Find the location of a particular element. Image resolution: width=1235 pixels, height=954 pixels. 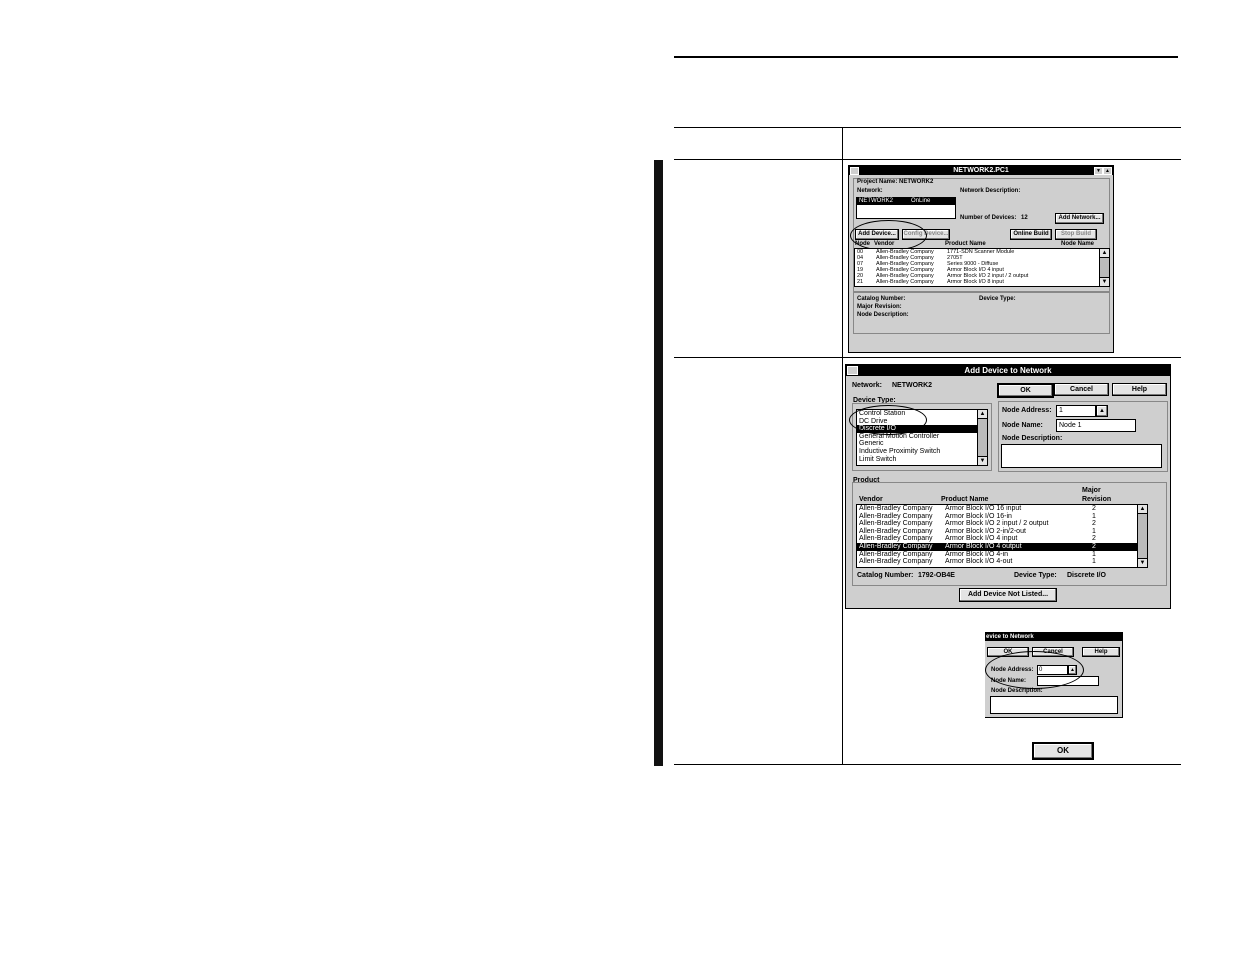

col-node: Node is located at coordinates (862, 244).